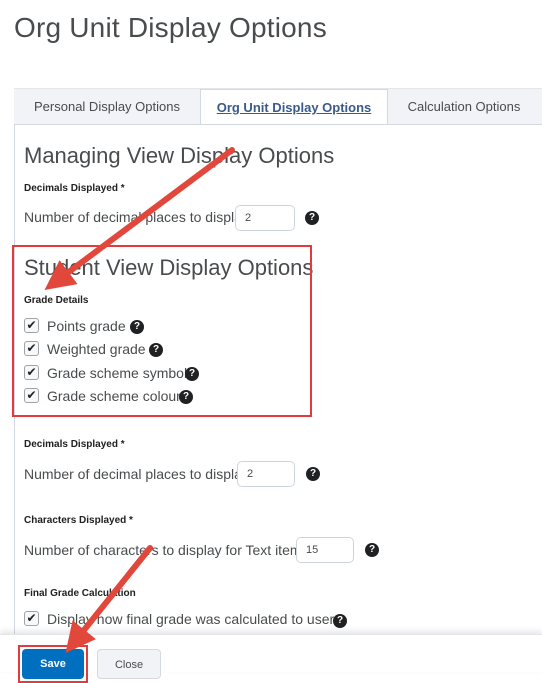 This screenshot has height=683, width=542. I want to click on managing-decimals-input, so click(265, 218).